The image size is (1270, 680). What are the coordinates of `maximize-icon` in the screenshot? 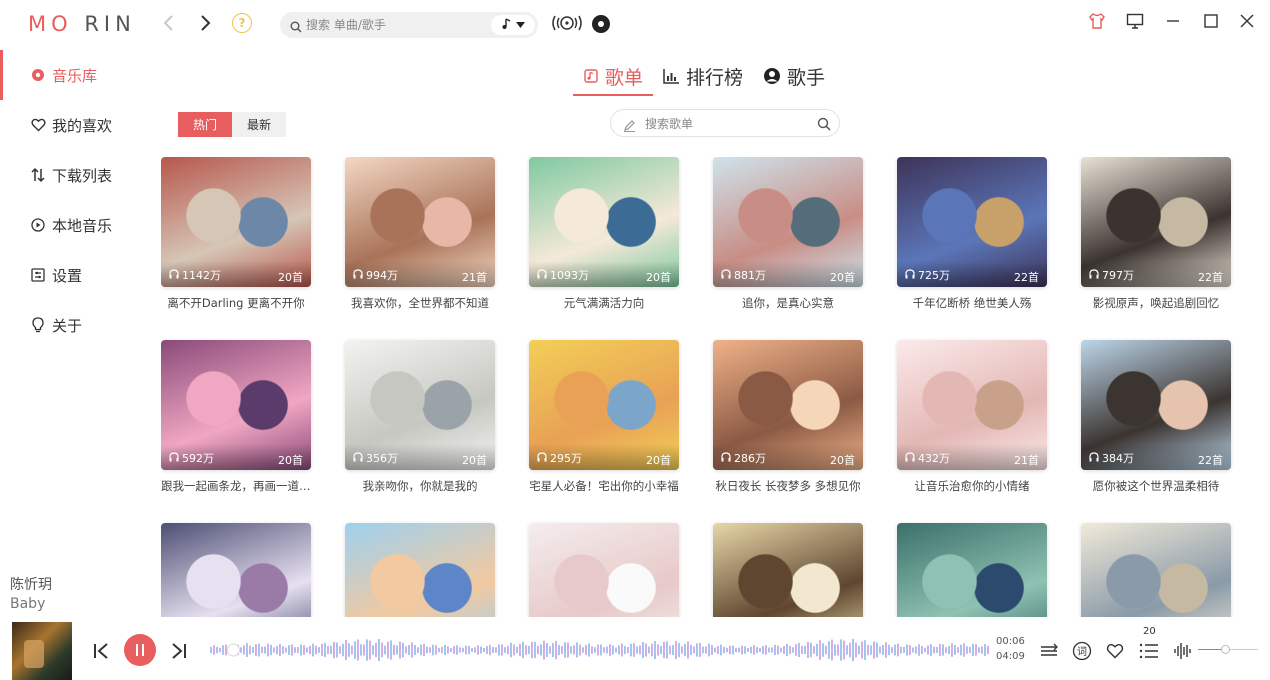 It's located at (1211, 21).